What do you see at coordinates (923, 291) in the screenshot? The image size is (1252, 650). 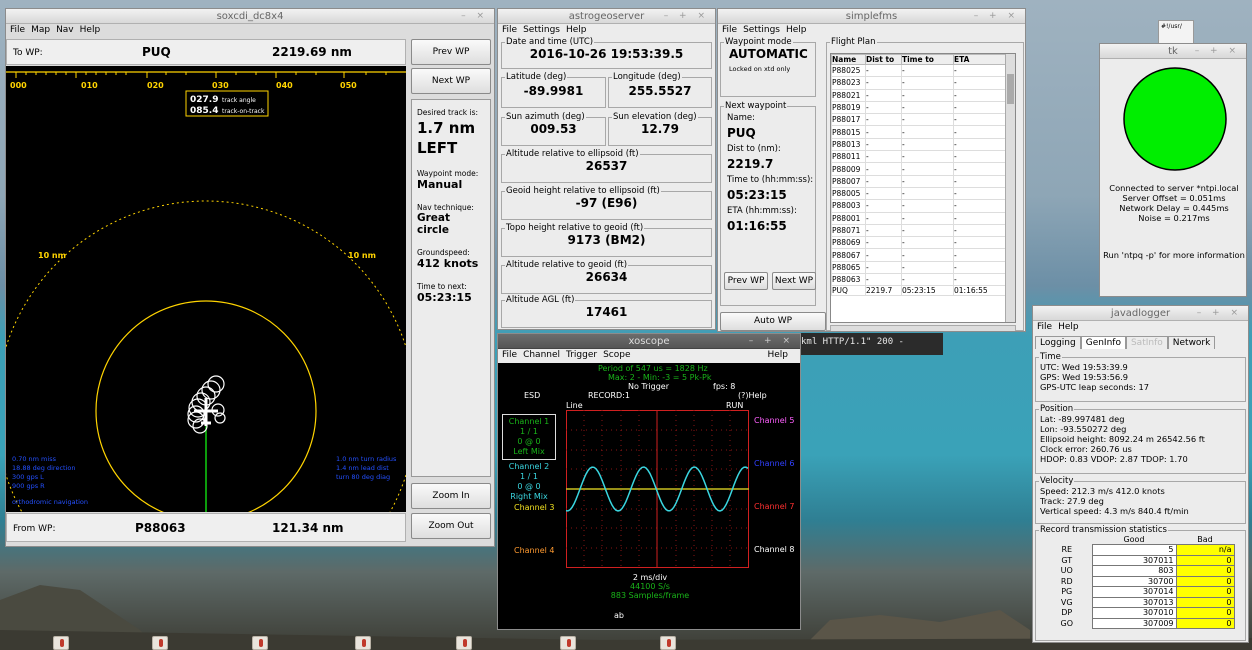 I see `table-row: PUQ 2219.7 05:23:15 01:16:55` at bounding box center [923, 291].